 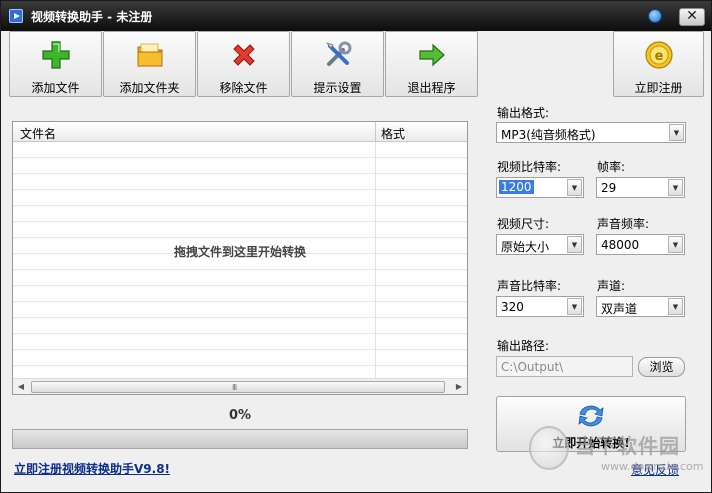 What do you see at coordinates (540, 306) in the screenshot?
I see `audio-bitrate-select: 320 ▼` at bounding box center [540, 306].